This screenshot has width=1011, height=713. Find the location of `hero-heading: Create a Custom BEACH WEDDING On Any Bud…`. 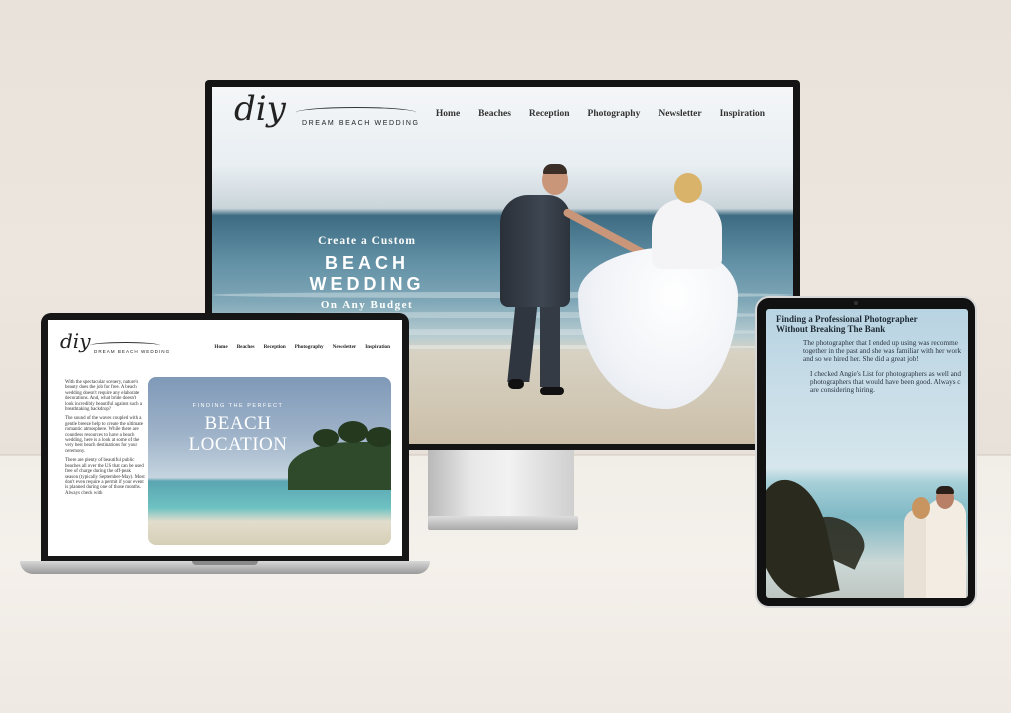

hero-heading: Create a Custom BEACH WEDDING On Any Bud… is located at coordinates (367, 273).